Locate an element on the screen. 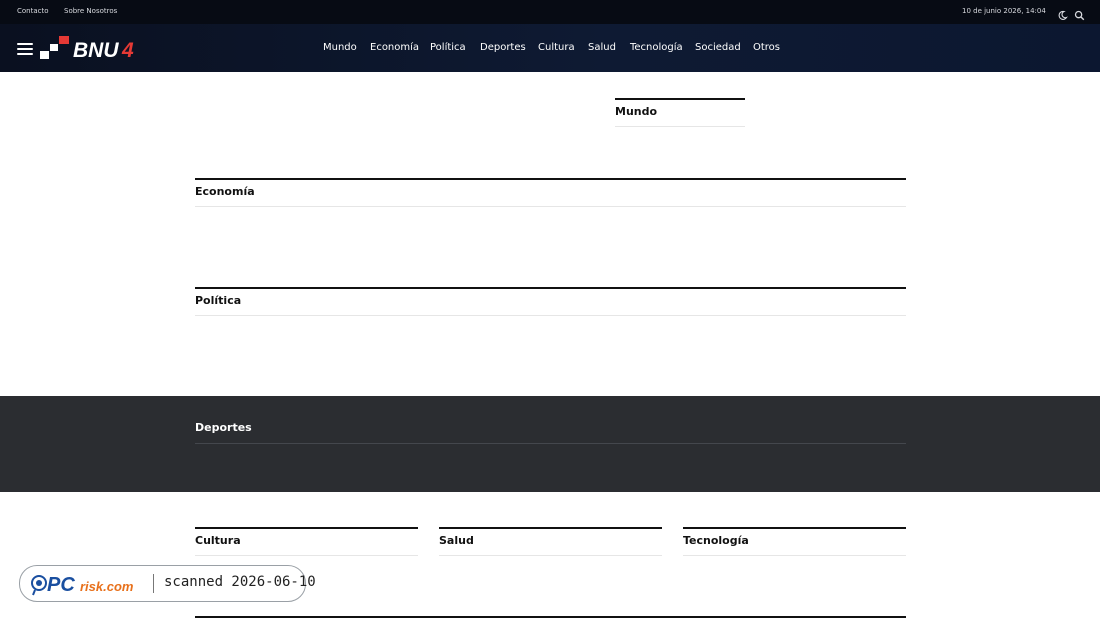 The height and width of the screenshot is (619, 1100). section-title-deportes: Deportes is located at coordinates (223, 427).